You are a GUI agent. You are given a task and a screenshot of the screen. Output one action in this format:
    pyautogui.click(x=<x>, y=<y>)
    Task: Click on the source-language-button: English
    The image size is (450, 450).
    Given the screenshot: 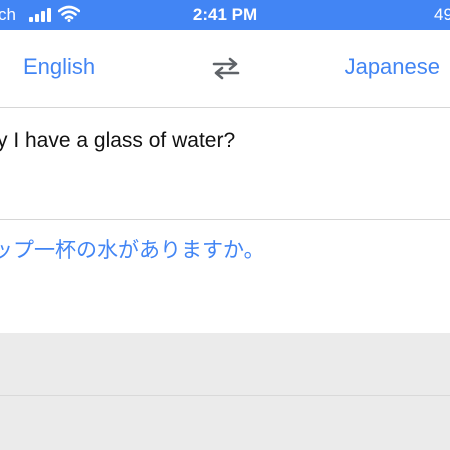 What is the action you would take?
    pyautogui.click(x=59, y=67)
    